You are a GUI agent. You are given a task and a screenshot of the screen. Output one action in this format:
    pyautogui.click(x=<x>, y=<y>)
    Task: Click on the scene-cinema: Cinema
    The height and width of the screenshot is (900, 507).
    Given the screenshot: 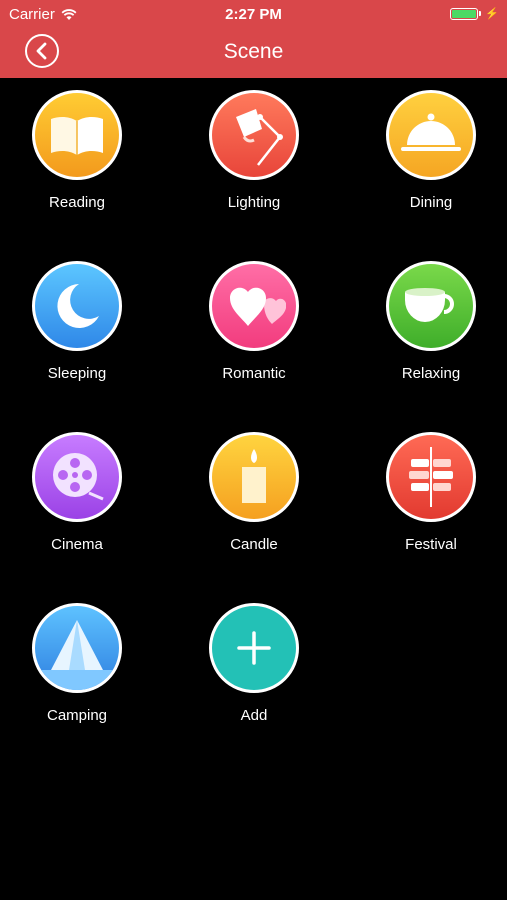 What is the action you would take?
    pyautogui.click(x=77, y=502)
    